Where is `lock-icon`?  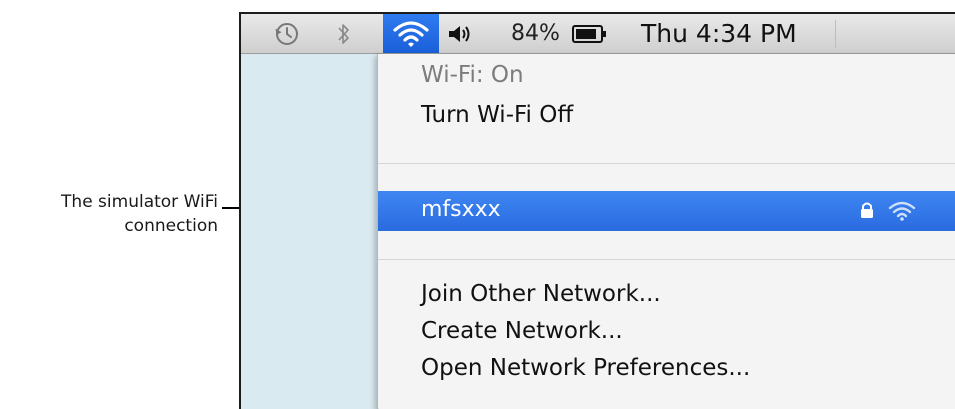 lock-icon is located at coordinates (867, 212).